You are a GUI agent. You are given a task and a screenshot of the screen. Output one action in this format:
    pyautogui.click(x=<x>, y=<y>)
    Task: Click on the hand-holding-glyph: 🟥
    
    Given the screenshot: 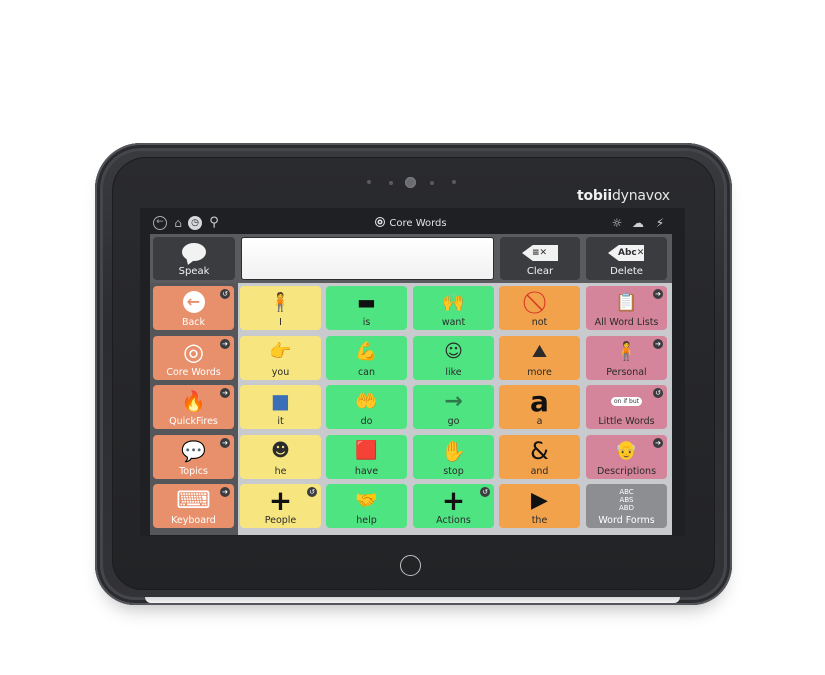 What is the action you would take?
    pyautogui.click(x=366, y=450)
    